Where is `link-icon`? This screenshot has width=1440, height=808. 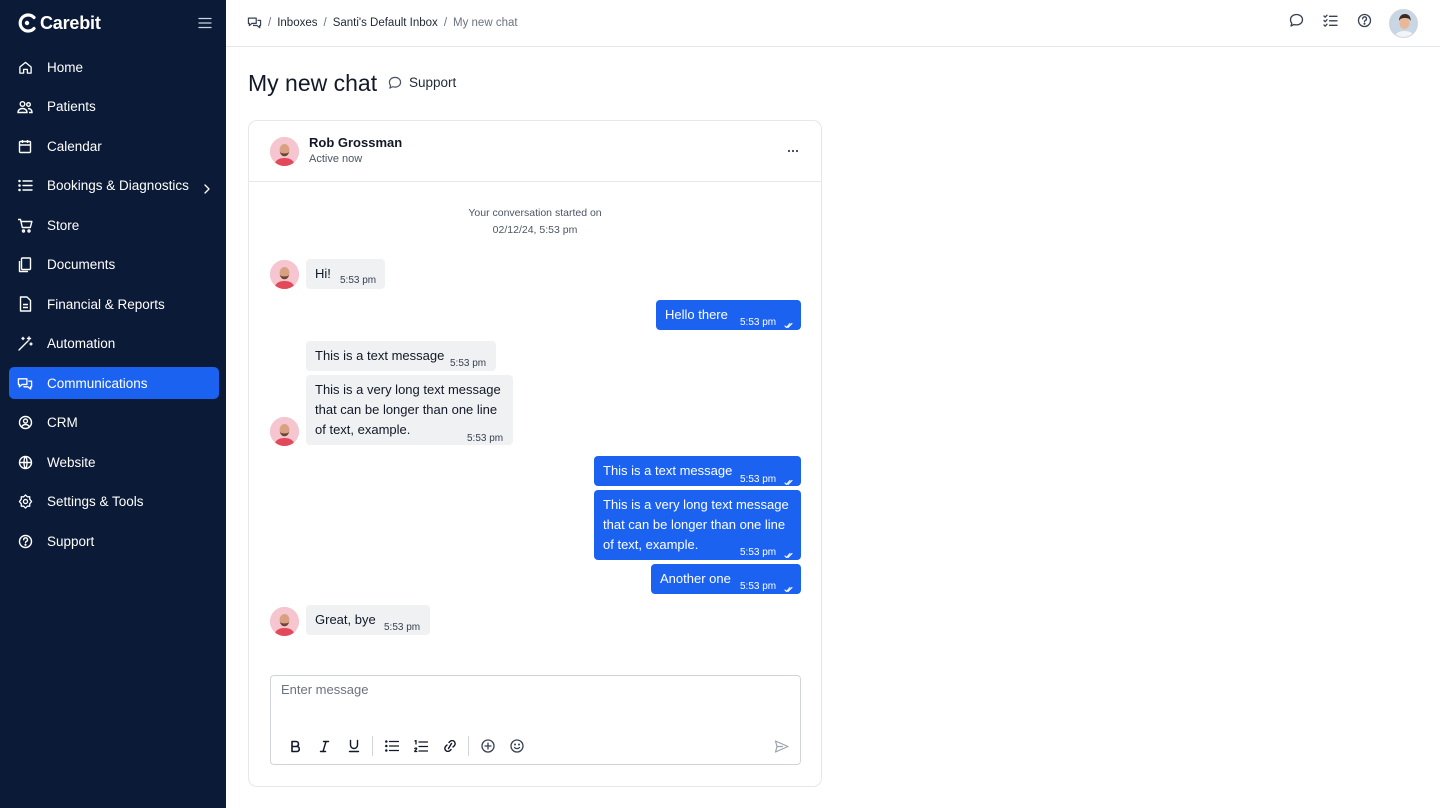
link-icon is located at coordinates (450, 746).